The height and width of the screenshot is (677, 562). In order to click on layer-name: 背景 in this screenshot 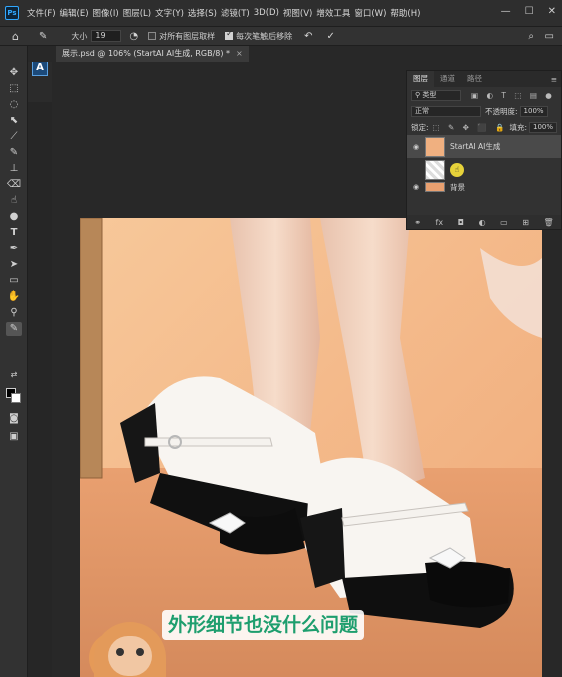, I will do `click(457, 187)`.